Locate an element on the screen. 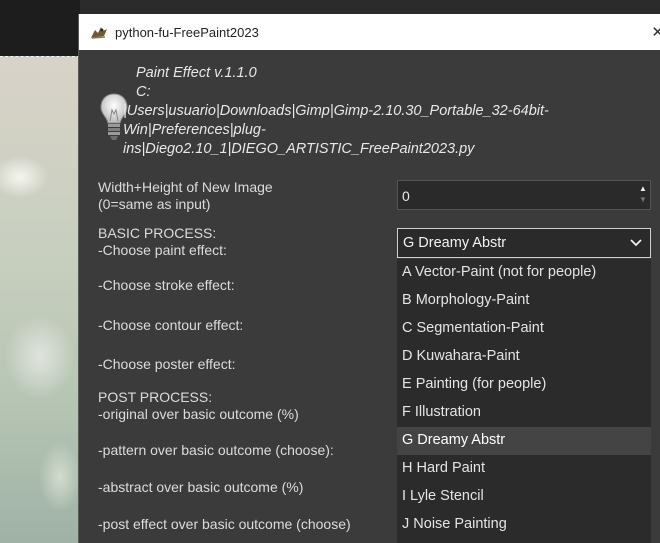 This screenshot has width=660, height=543. image-canvas is located at coordinates (40, 271).